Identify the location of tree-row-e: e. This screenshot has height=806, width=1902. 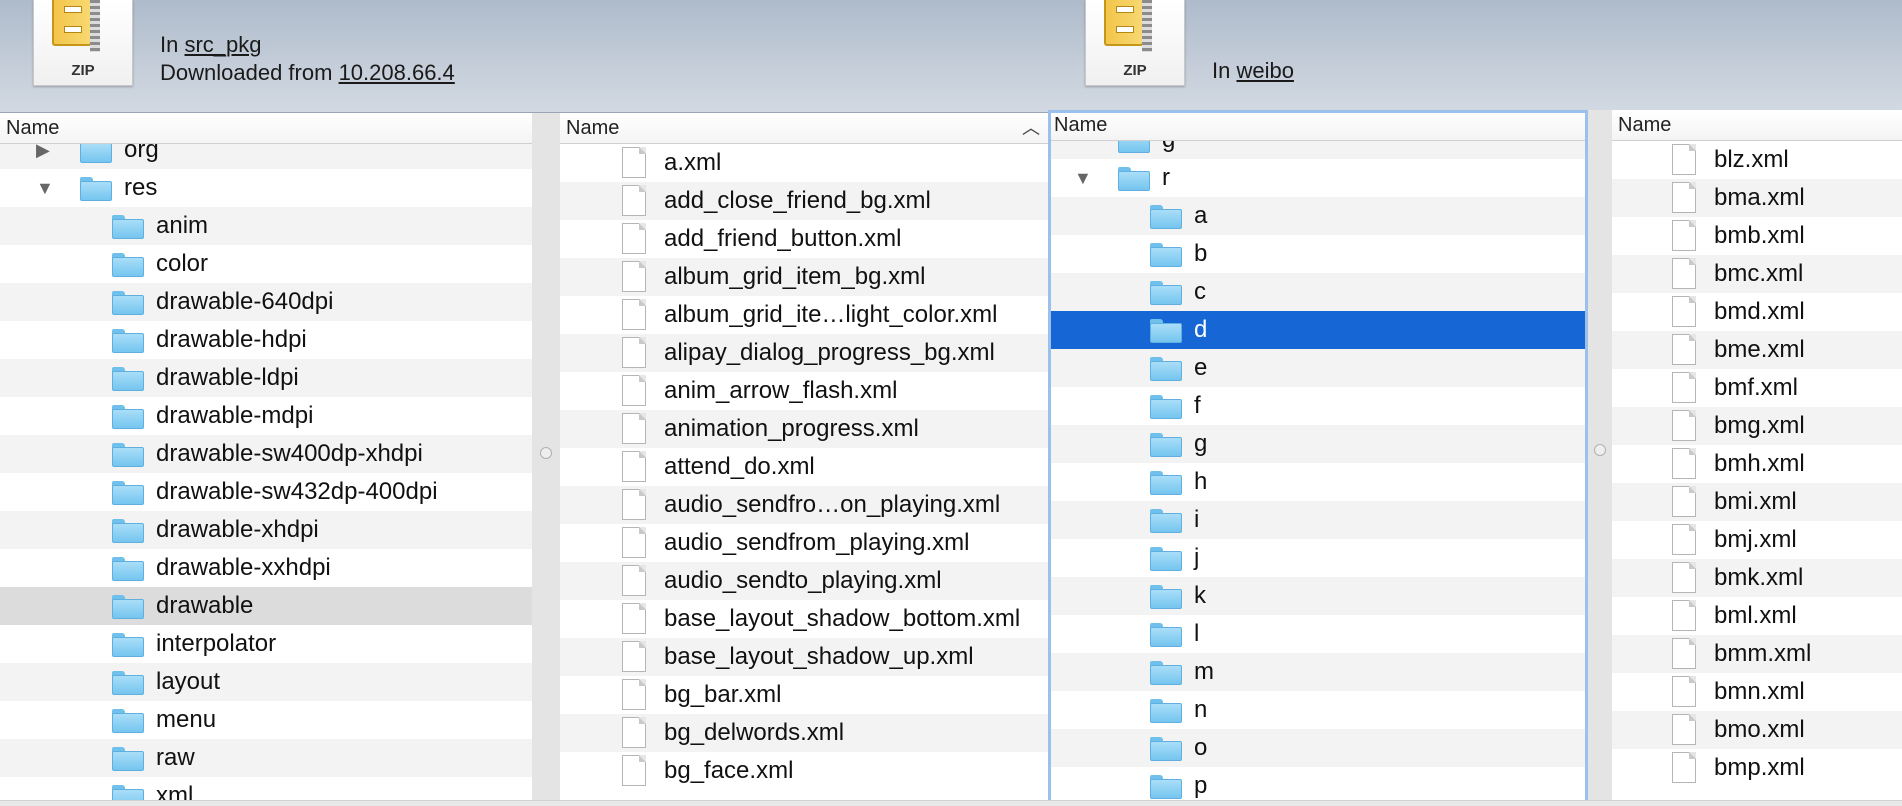
(1318, 368).